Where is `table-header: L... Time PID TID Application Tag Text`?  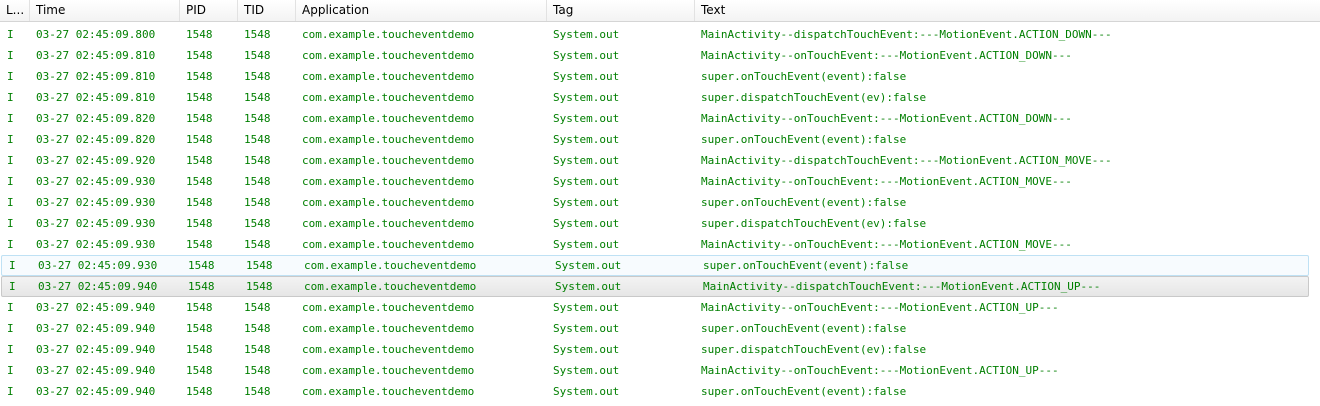 table-header: L... Time PID TID Application Tag Text is located at coordinates (653, 11).